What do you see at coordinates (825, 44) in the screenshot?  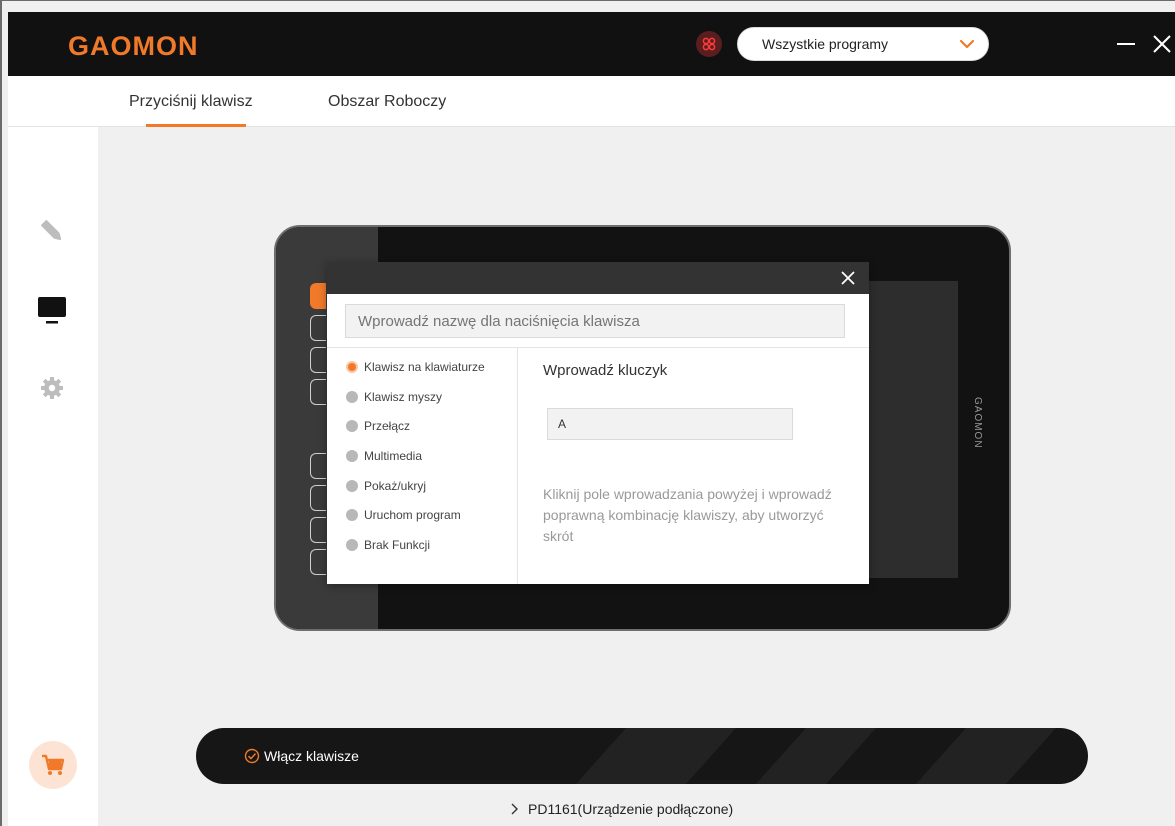 I see `program-select-value: Wszystkie programy` at bounding box center [825, 44].